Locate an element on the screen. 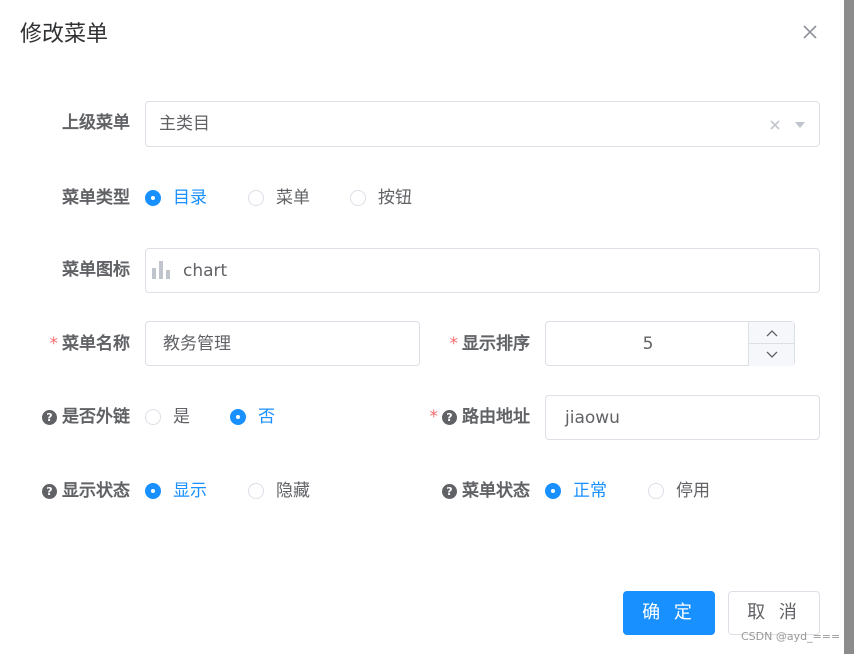  route-path-input: jiaowu is located at coordinates (682, 417).